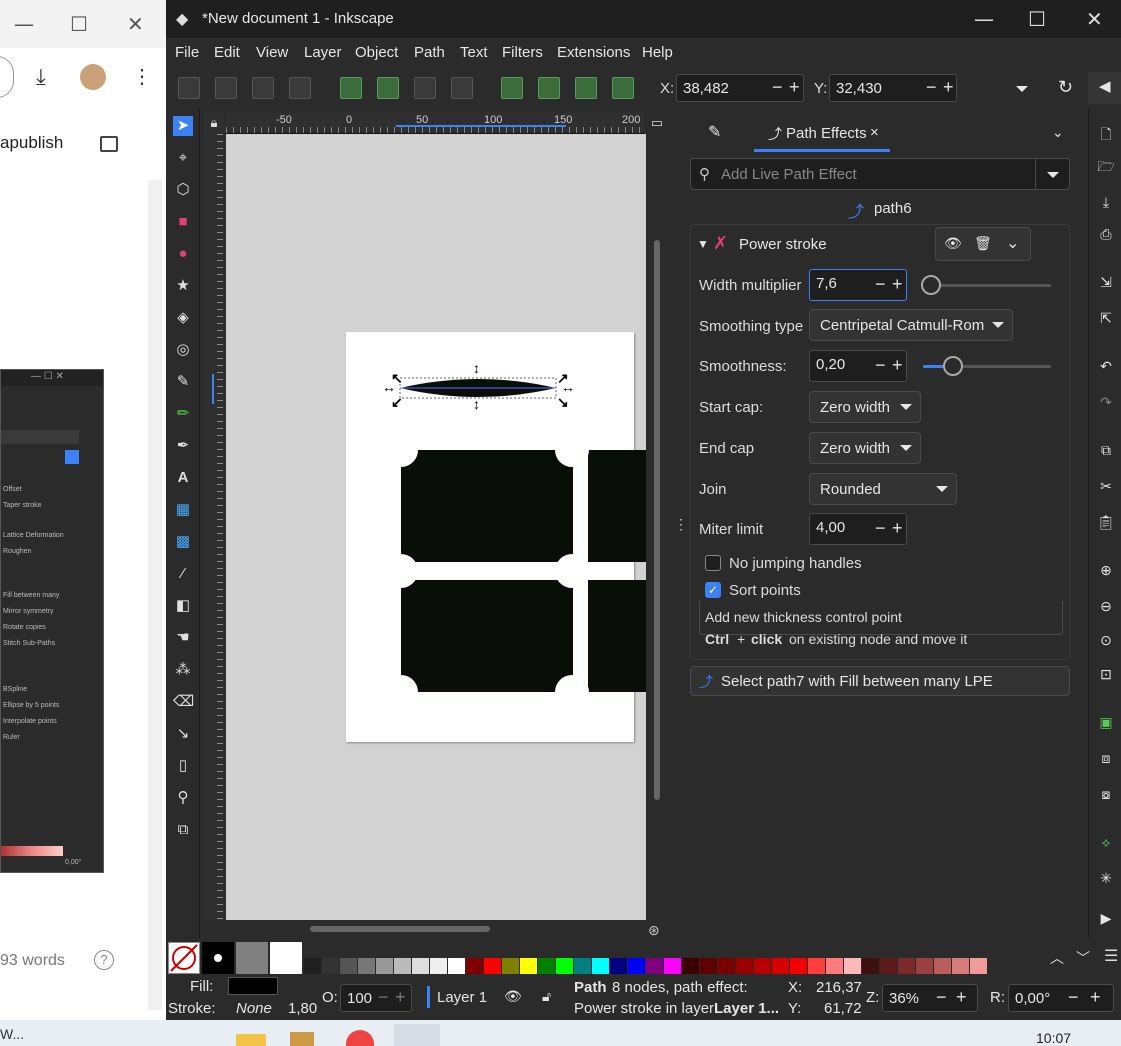 The height and width of the screenshot is (1046, 1121). Describe the element at coordinates (1073, 997) in the screenshot. I see `rotate-minus-button: −` at that location.